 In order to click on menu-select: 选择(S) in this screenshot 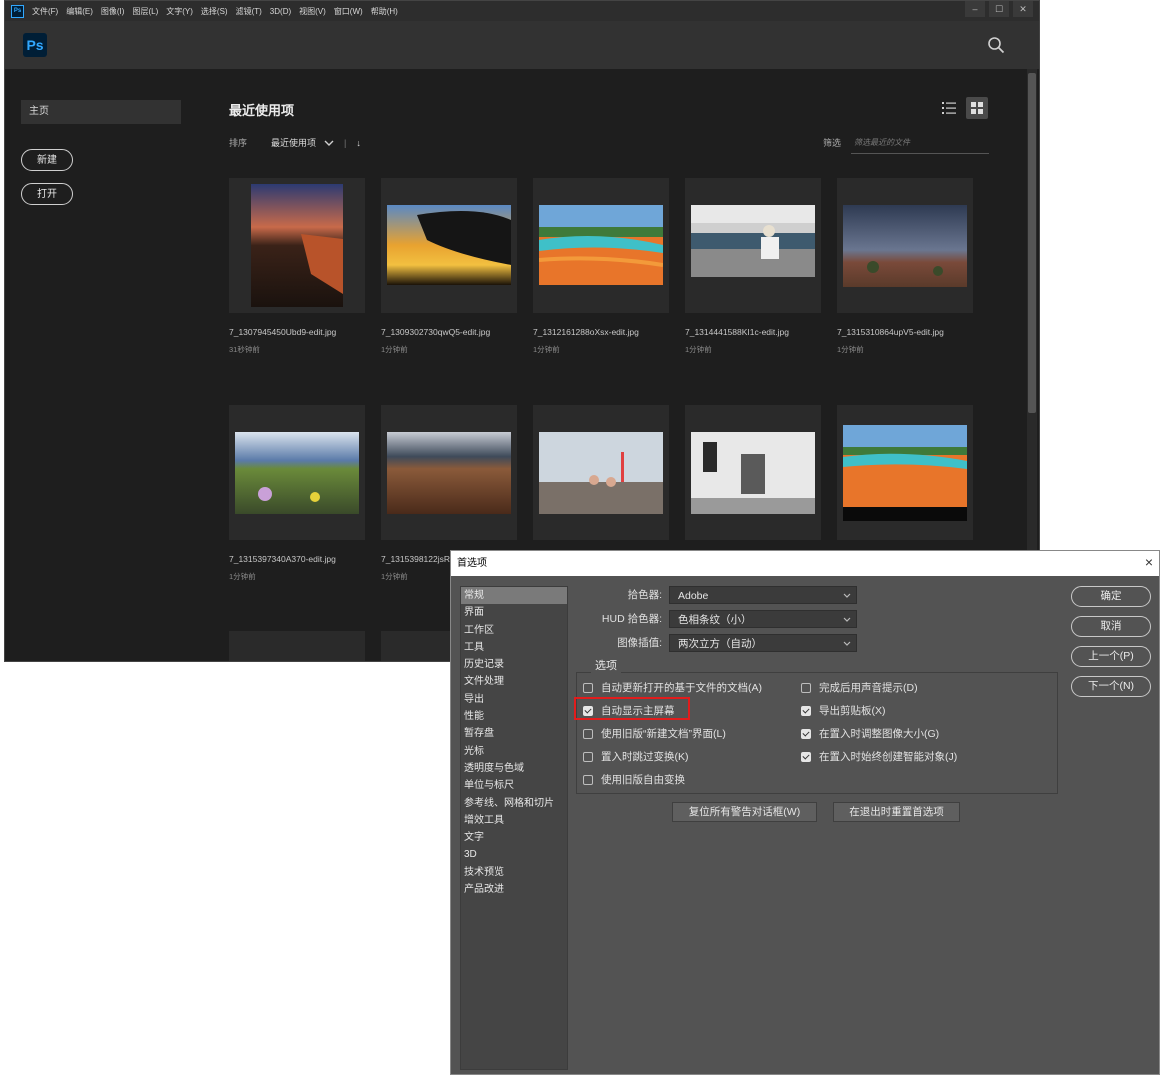, I will do `click(214, 11)`.